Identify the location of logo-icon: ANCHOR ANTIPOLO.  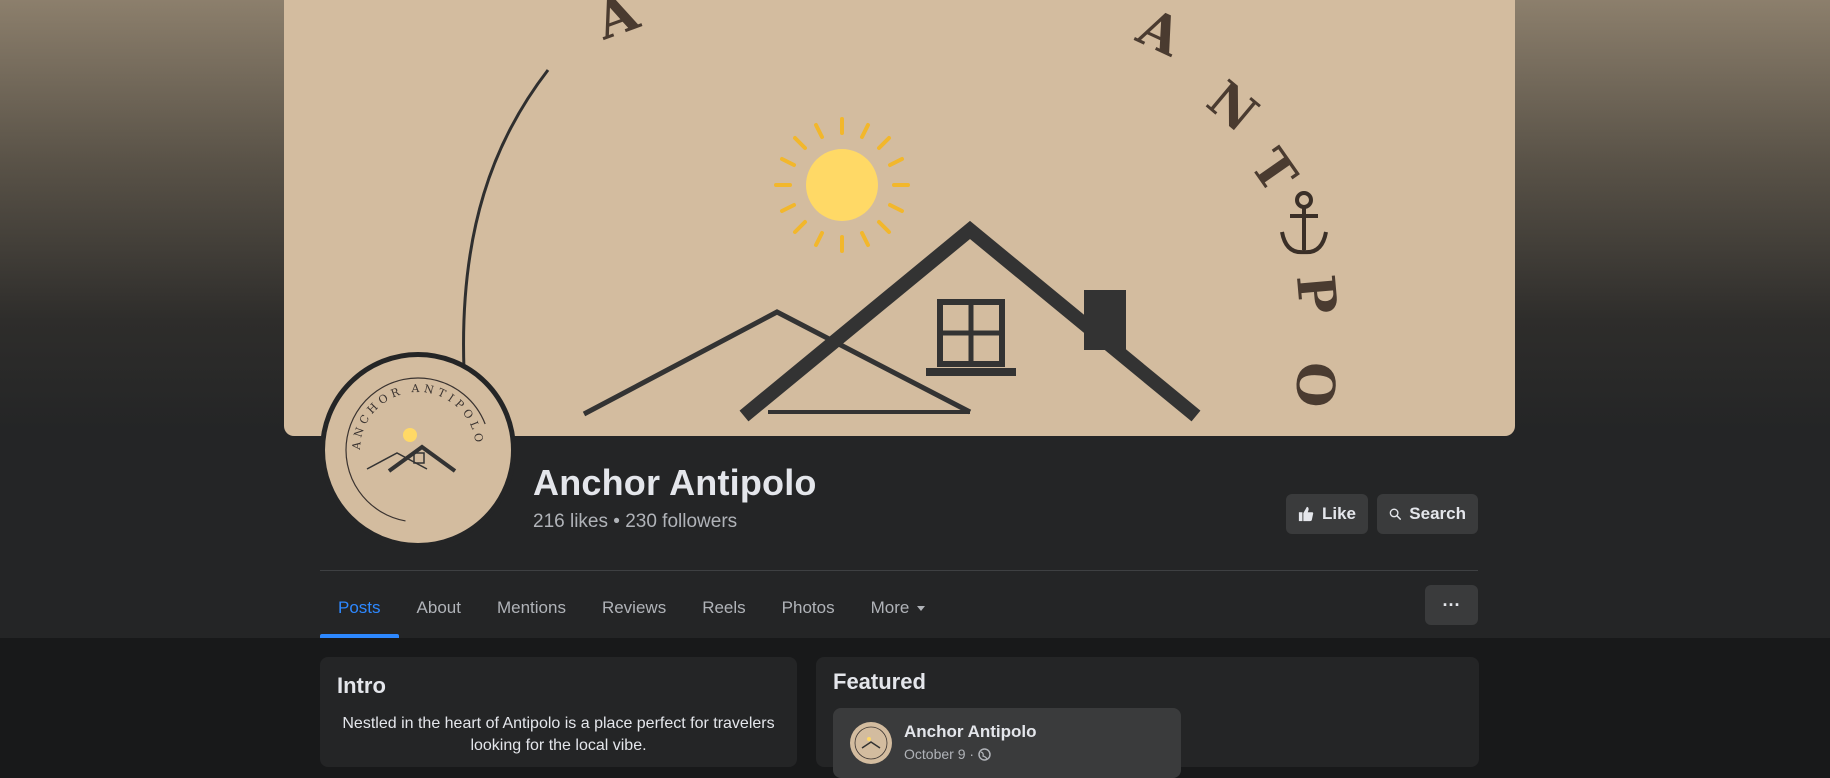
(418, 450).